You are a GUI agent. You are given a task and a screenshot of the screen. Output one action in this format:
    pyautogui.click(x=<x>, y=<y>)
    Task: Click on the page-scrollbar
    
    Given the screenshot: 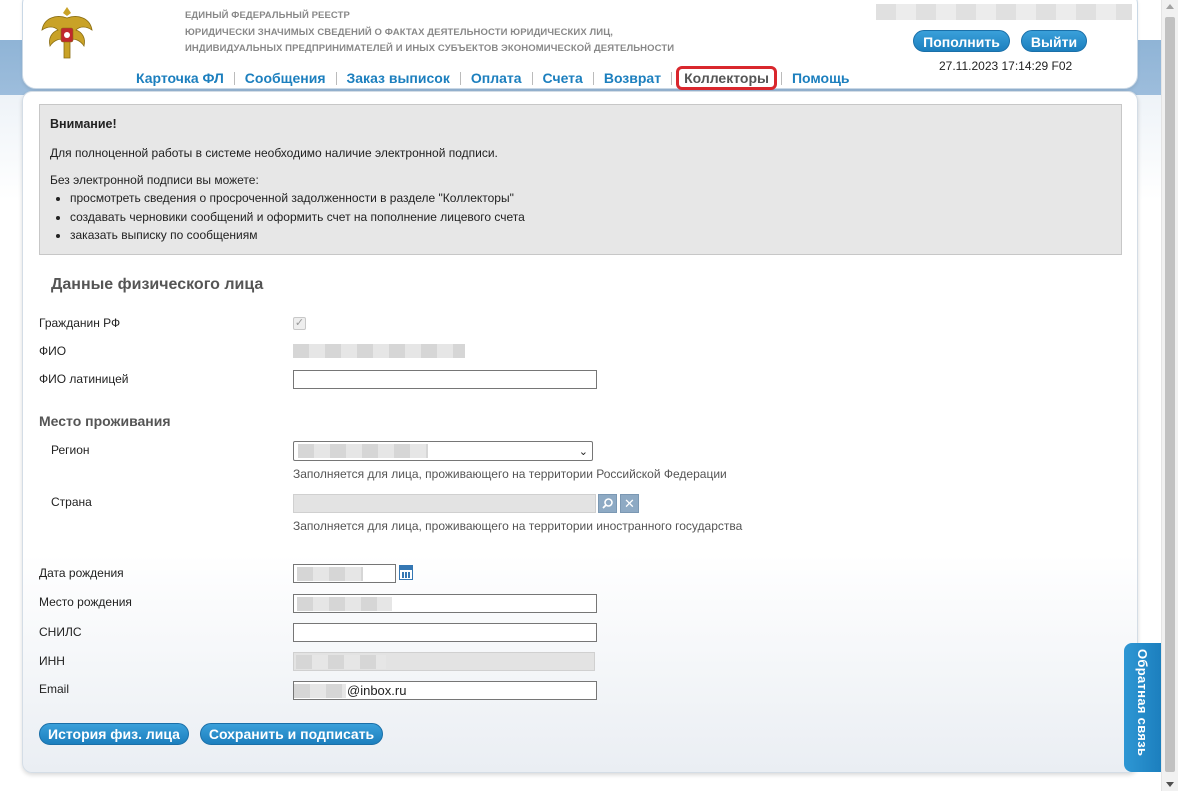 What is the action you would take?
    pyautogui.click(x=1169, y=395)
    